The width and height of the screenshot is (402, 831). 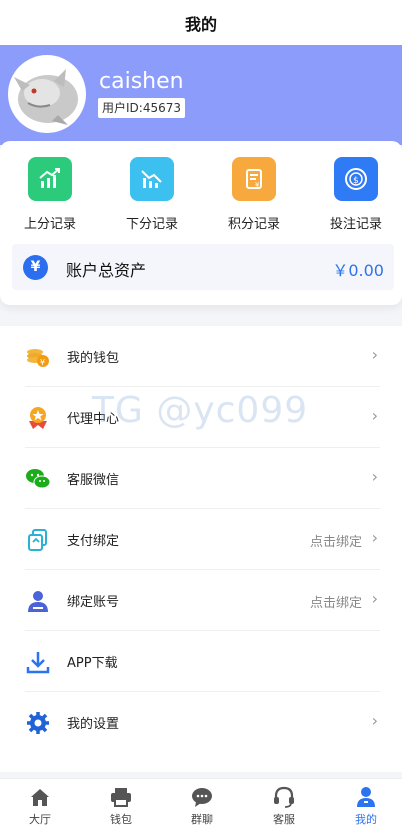 I want to click on quick-action-bet-records: $ 投注记录, so click(x=356, y=194).